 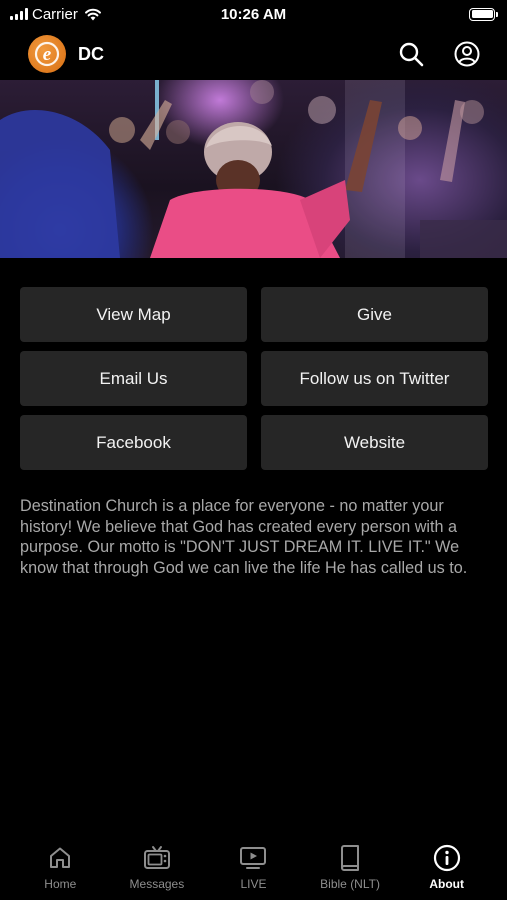 What do you see at coordinates (157, 858) in the screenshot?
I see `tv-icon` at bounding box center [157, 858].